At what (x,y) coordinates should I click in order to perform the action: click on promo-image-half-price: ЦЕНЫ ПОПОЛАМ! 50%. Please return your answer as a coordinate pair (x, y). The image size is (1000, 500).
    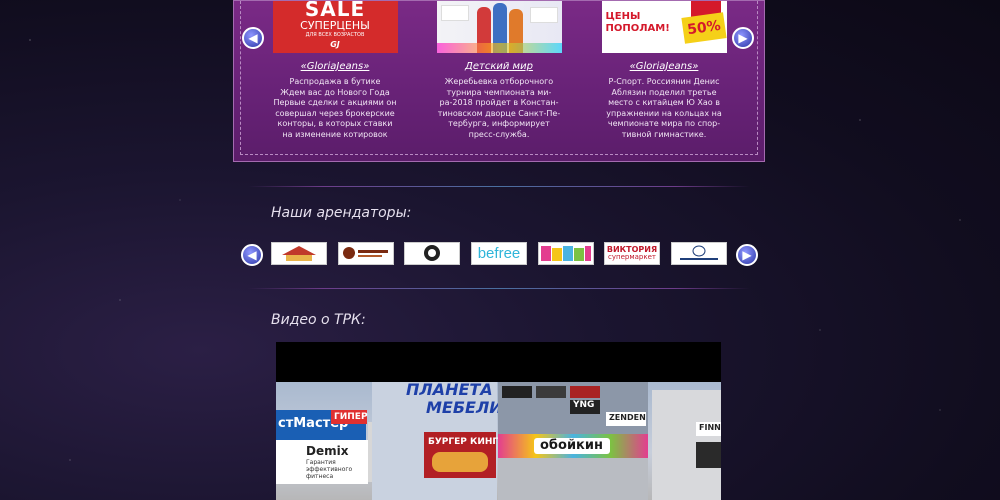
    Looking at the image, I should click on (664, 27).